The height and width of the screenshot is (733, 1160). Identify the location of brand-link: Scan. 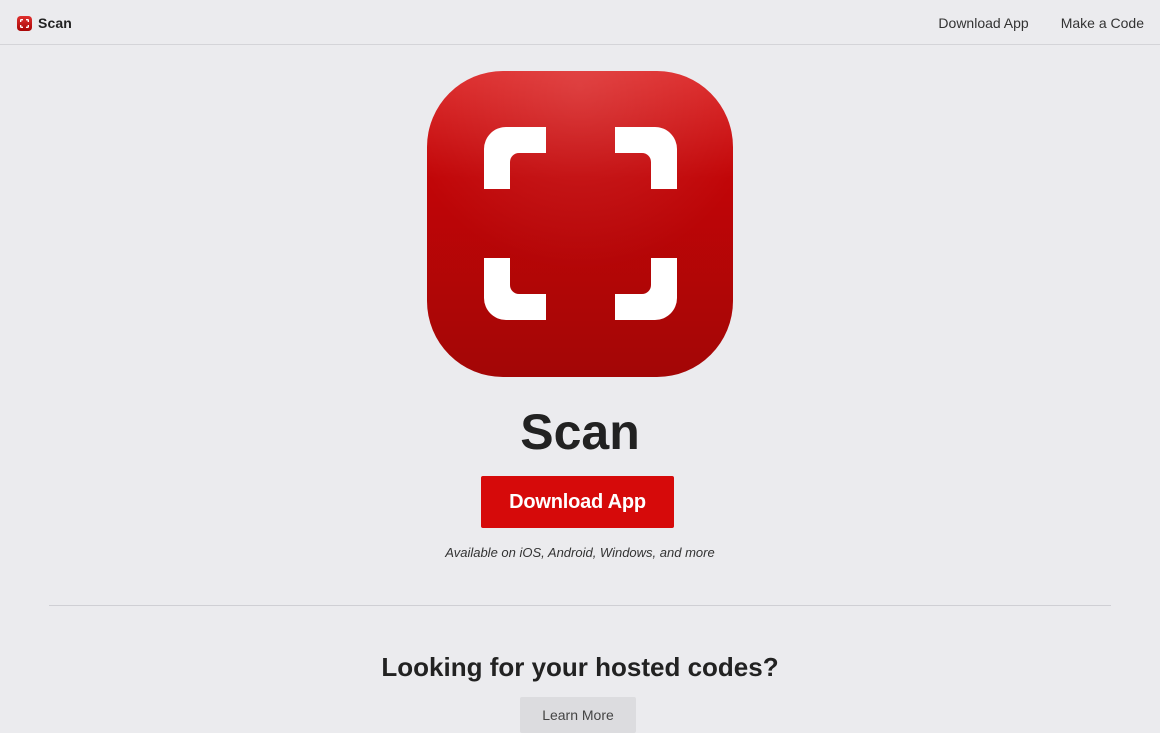
(44, 23).